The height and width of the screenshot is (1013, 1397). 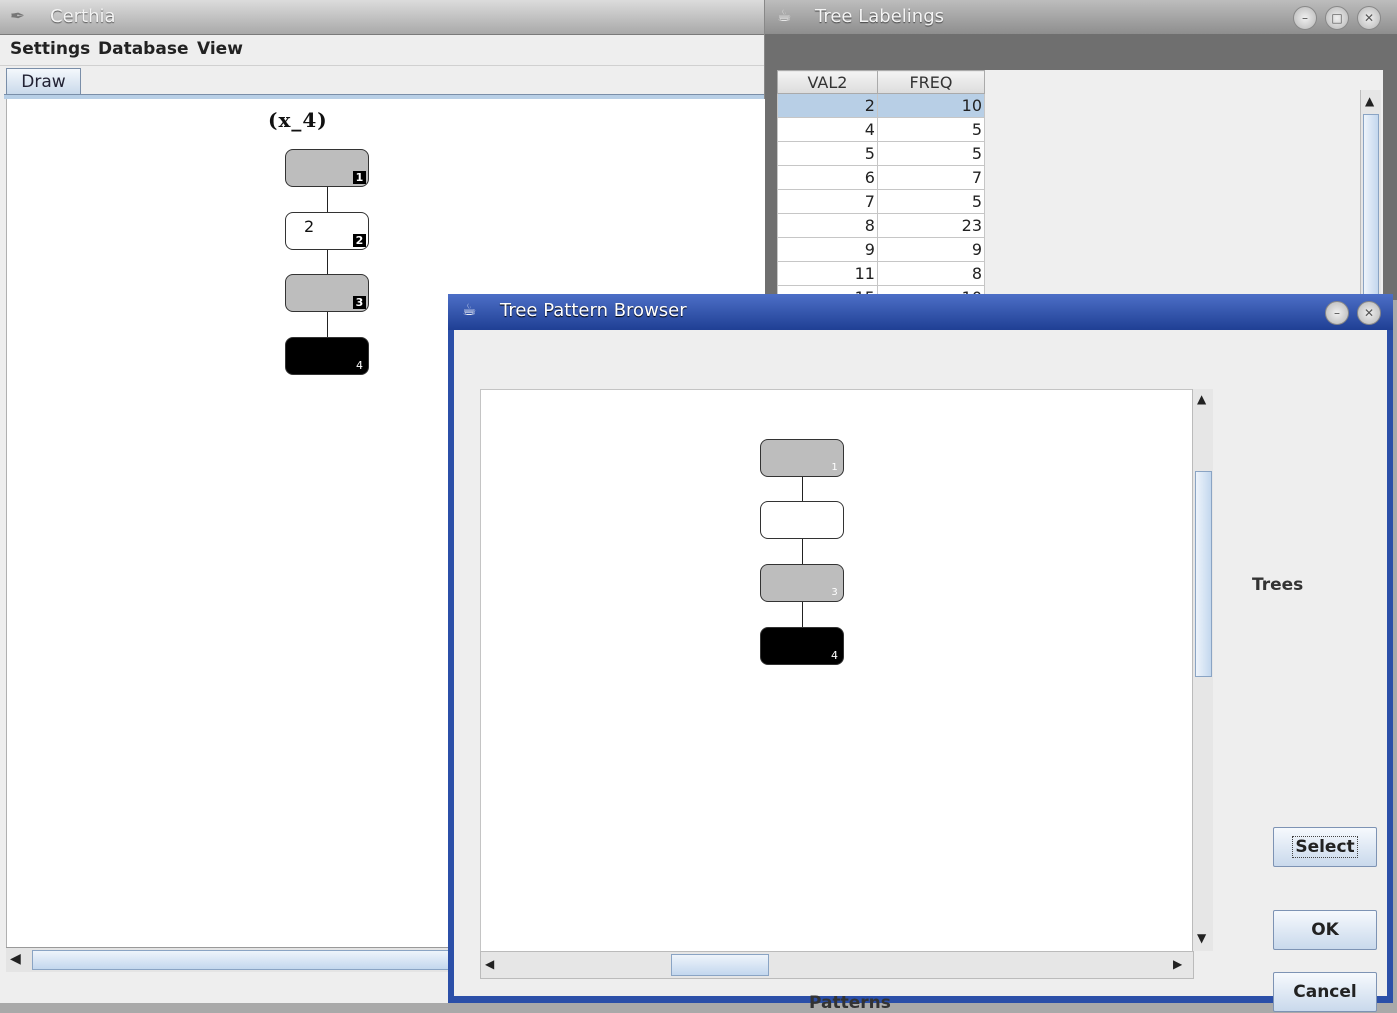 What do you see at coordinates (802, 458) in the screenshot?
I see `pattern-node: 1` at bounding box center [802, 458].